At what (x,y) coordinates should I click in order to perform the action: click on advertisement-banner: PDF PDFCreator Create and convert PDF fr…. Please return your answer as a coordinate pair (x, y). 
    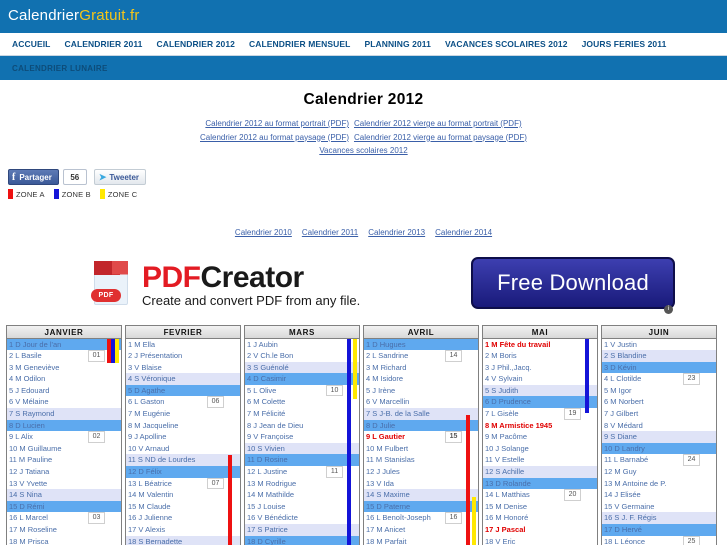
    Looking at the image, I should click on (363, 284).